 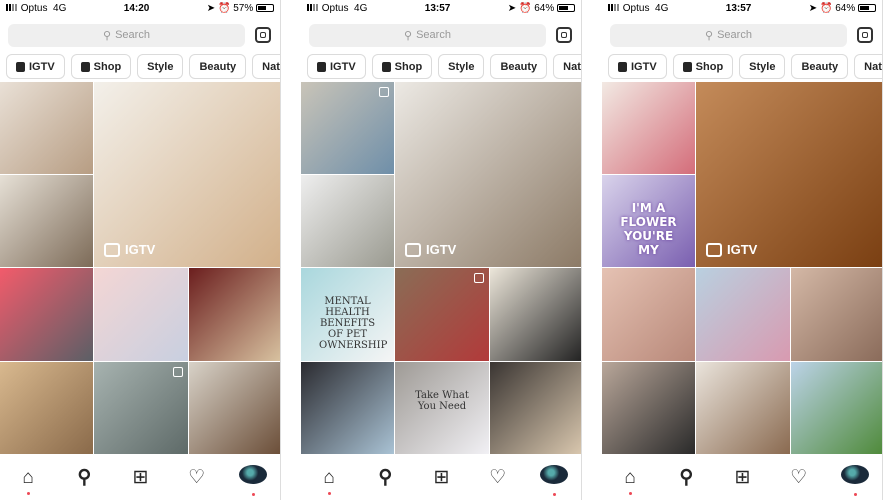 I want to click on explore-post-tile: Take What You Need, so click(x=442, y=408).